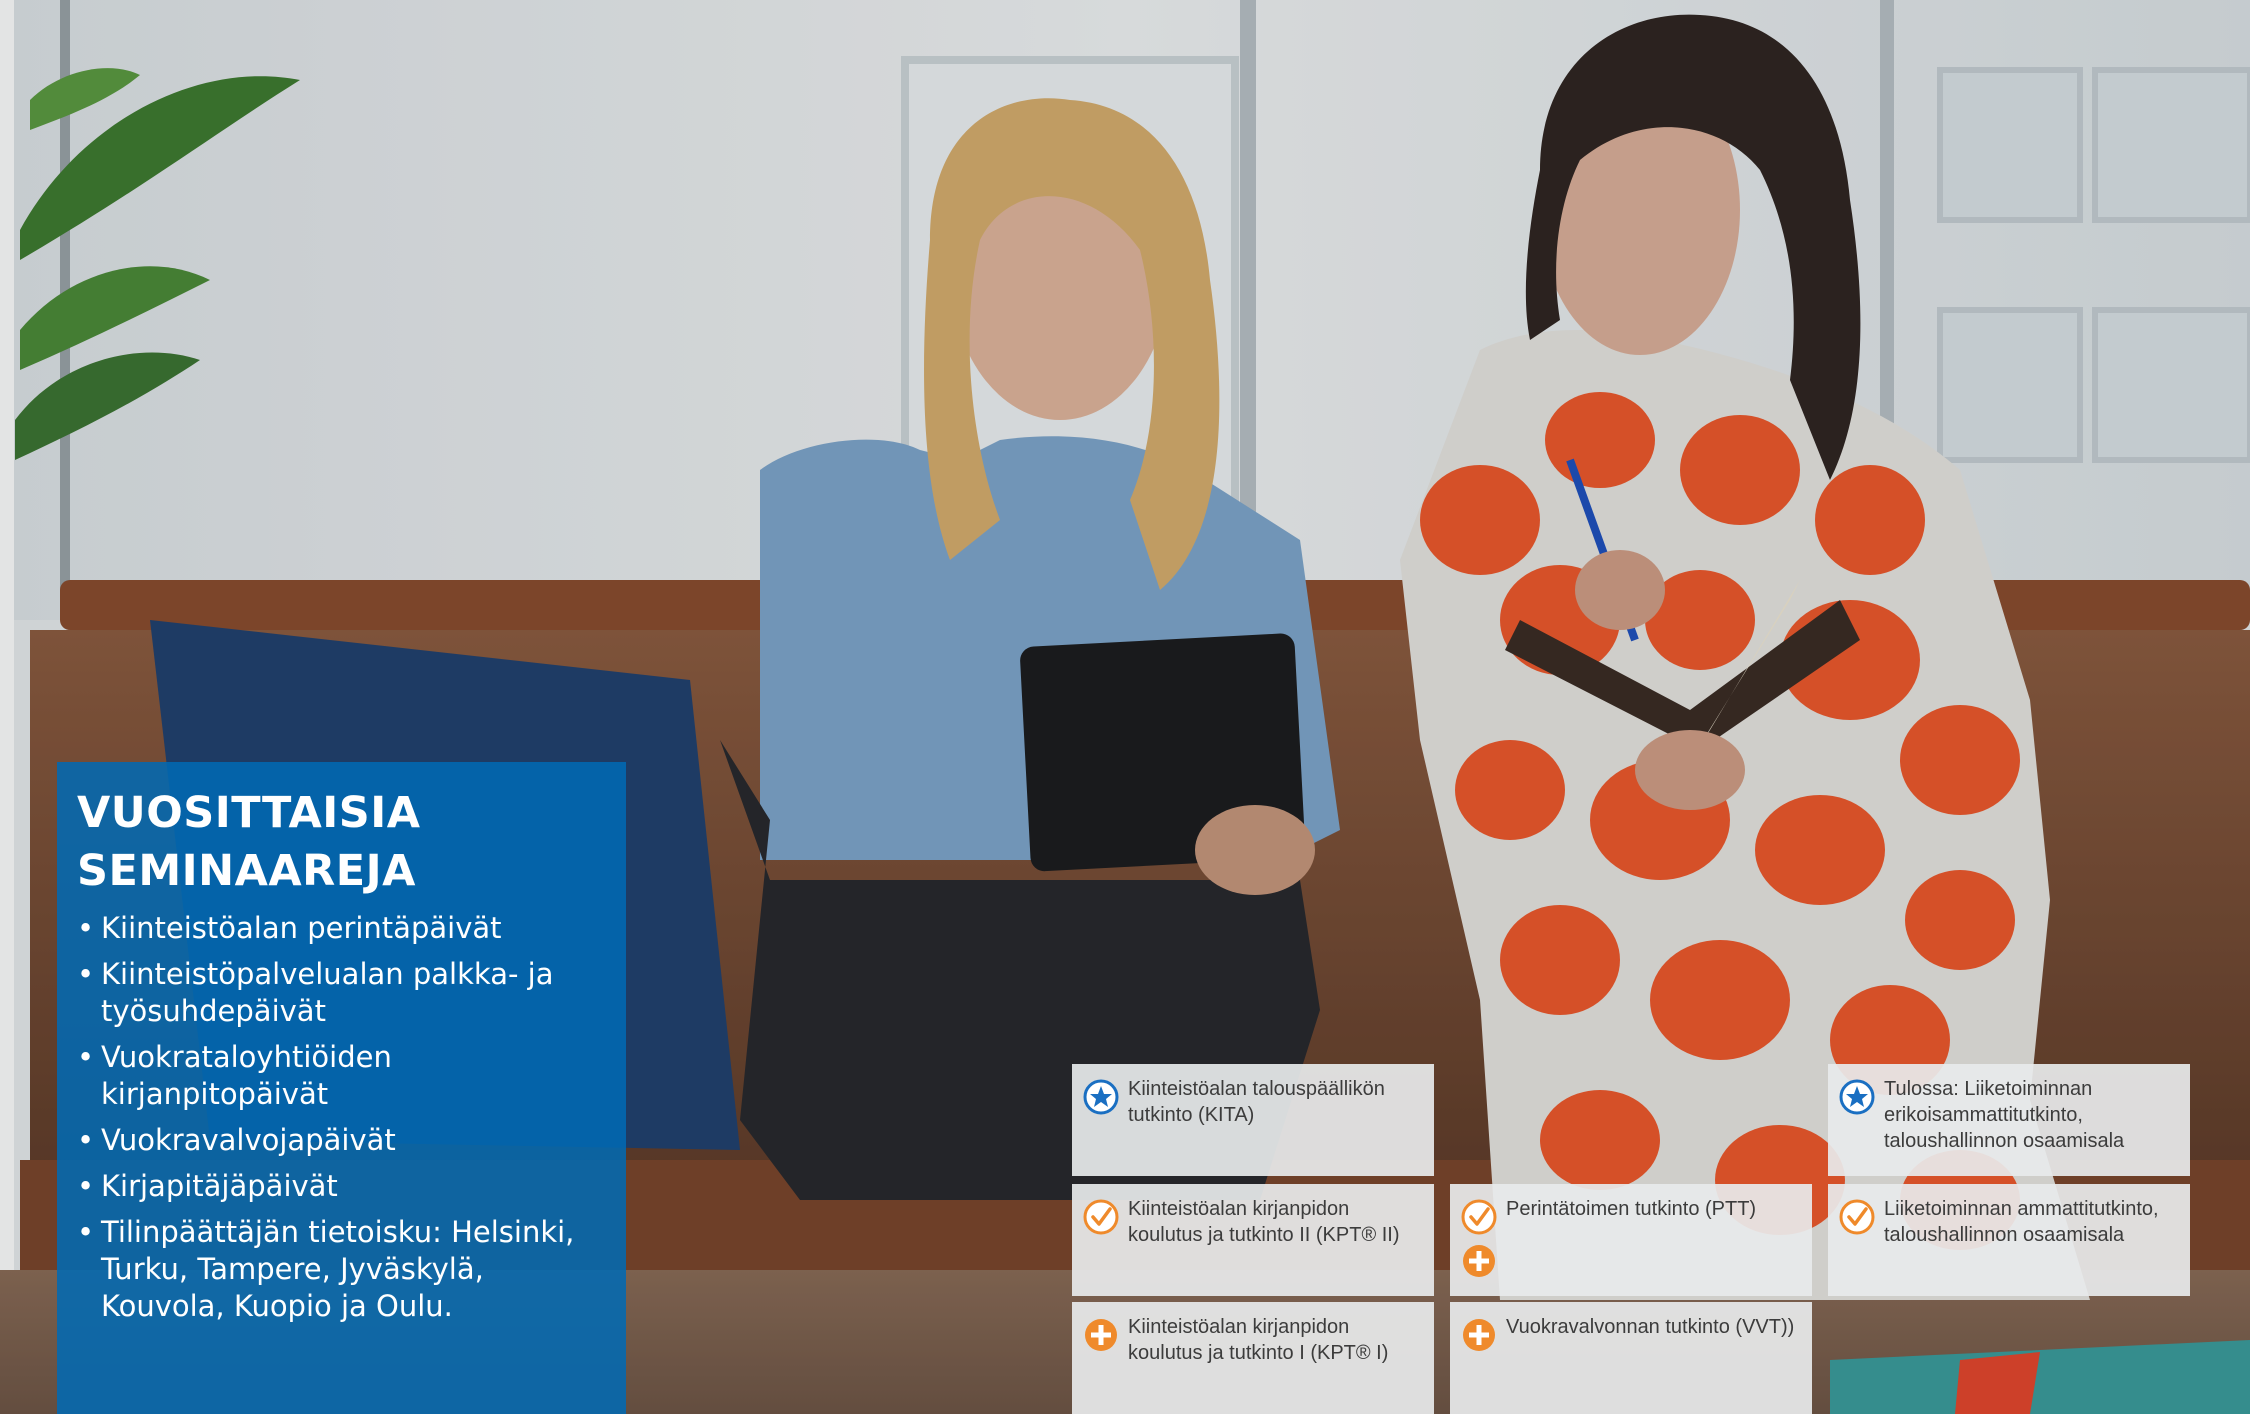 The width and height of the screenshot is (2250, 1414). I want to click on seminar-item: Kiinteistöalan perintäpäivät, so click(341, 928).